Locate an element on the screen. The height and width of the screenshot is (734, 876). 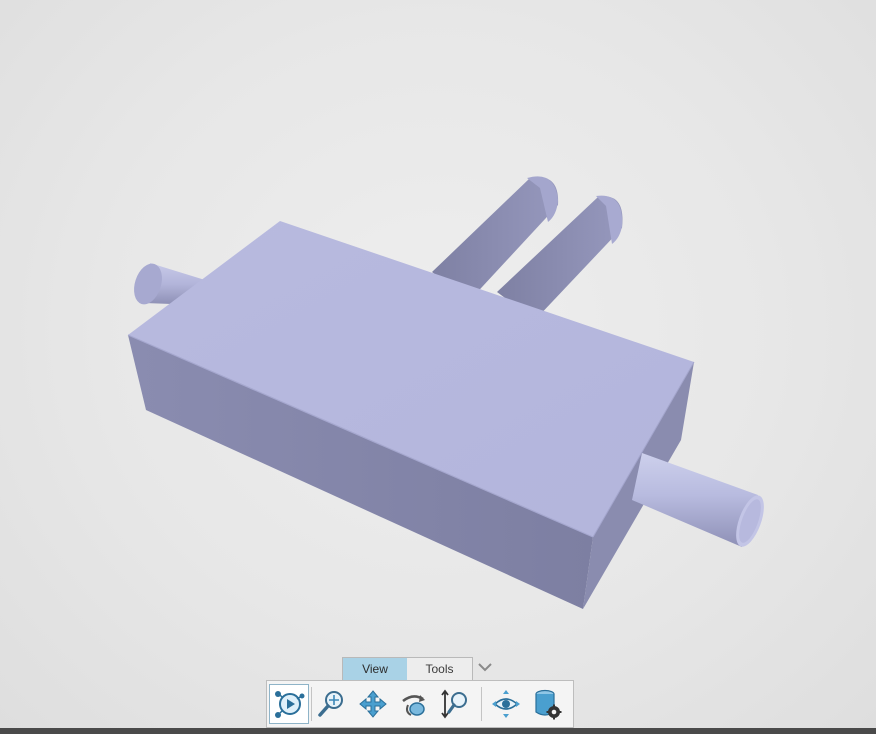
view-eye-icon is located at coordinates (506, 704).